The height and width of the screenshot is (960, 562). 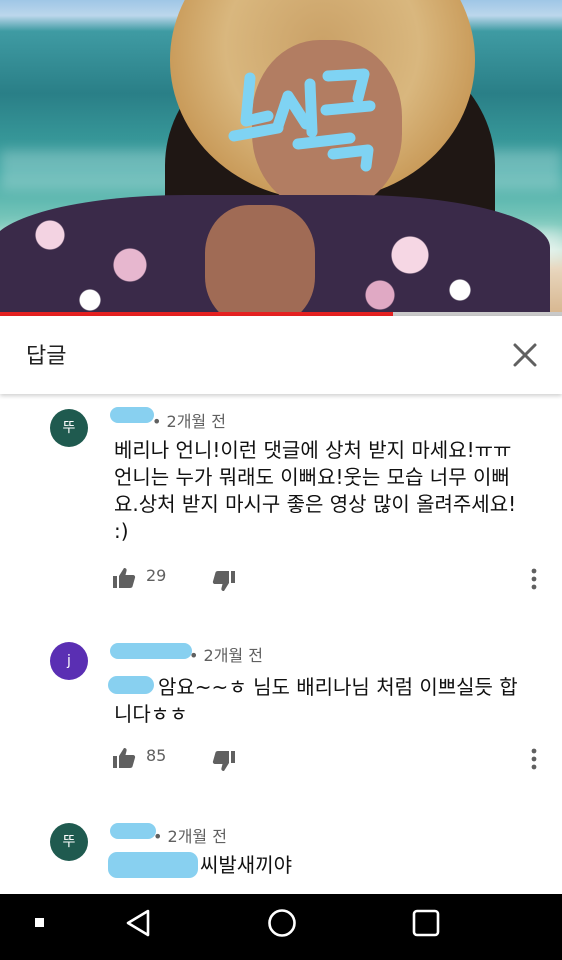 What do you see at coordinates (39, 922) in the screenshot?
I see `nav-menu-dot-icon` at bounding box center [39, 922].